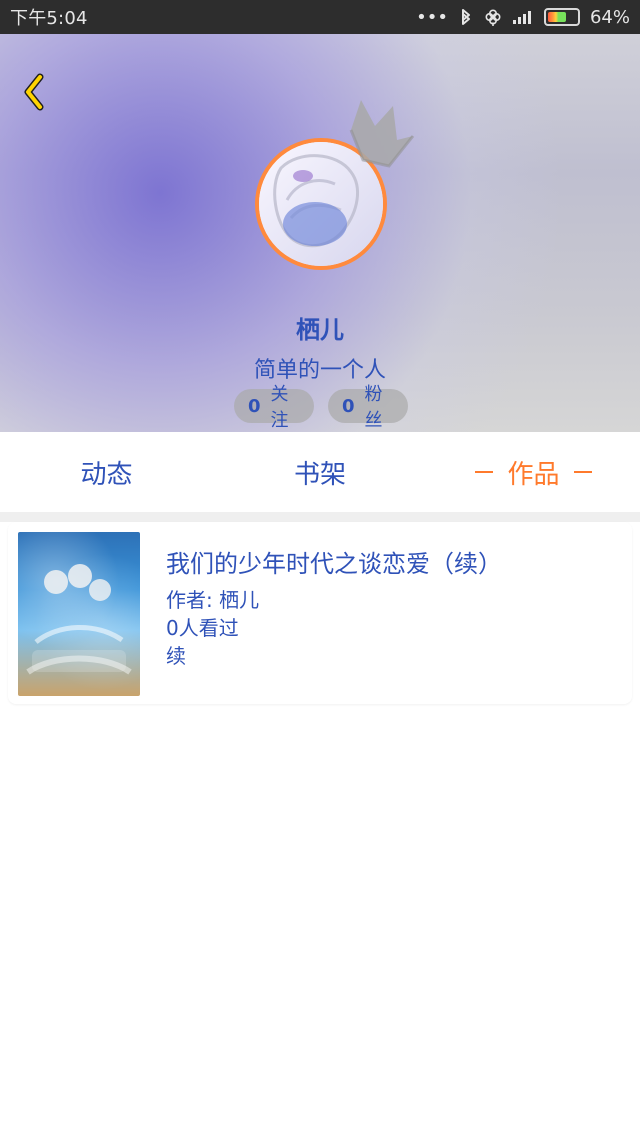 The image size is (640, 1138). I want to click on work-status: 续, so click(176, 656).